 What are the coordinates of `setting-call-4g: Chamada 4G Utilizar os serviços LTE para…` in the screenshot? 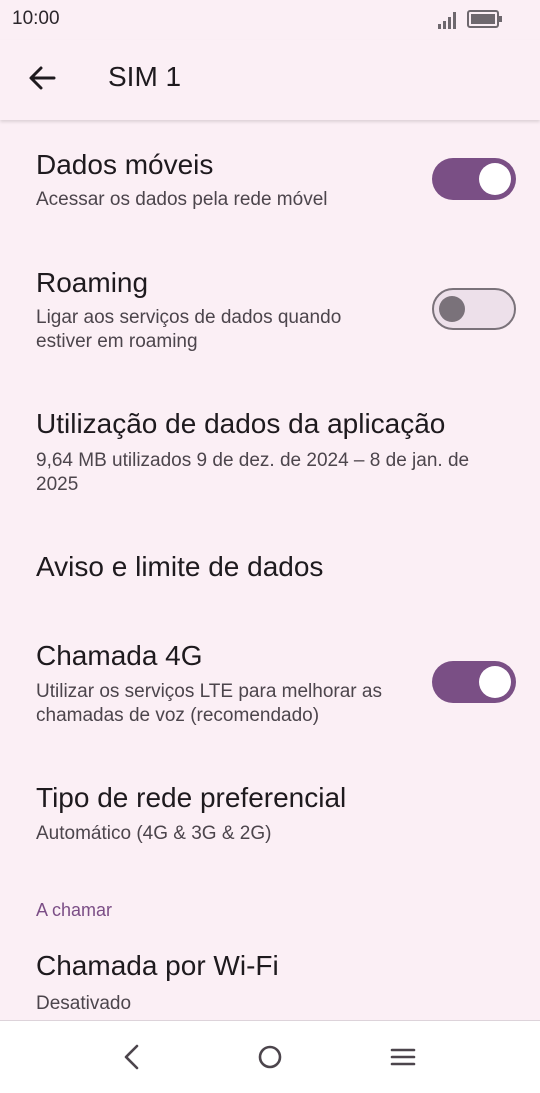 It's located at (270, 685).